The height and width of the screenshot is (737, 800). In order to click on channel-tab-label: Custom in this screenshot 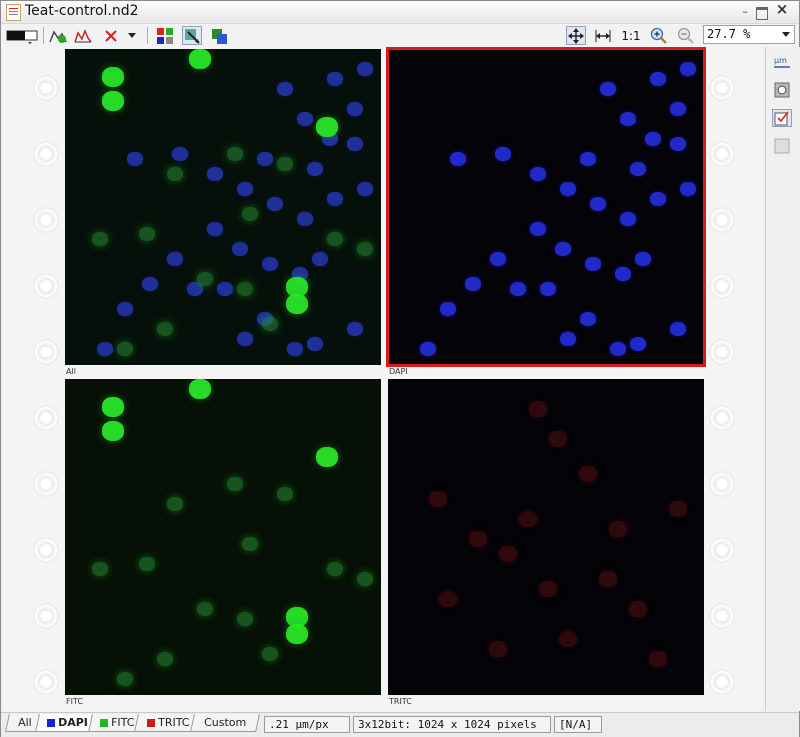, I will do `click(225, 722)`.